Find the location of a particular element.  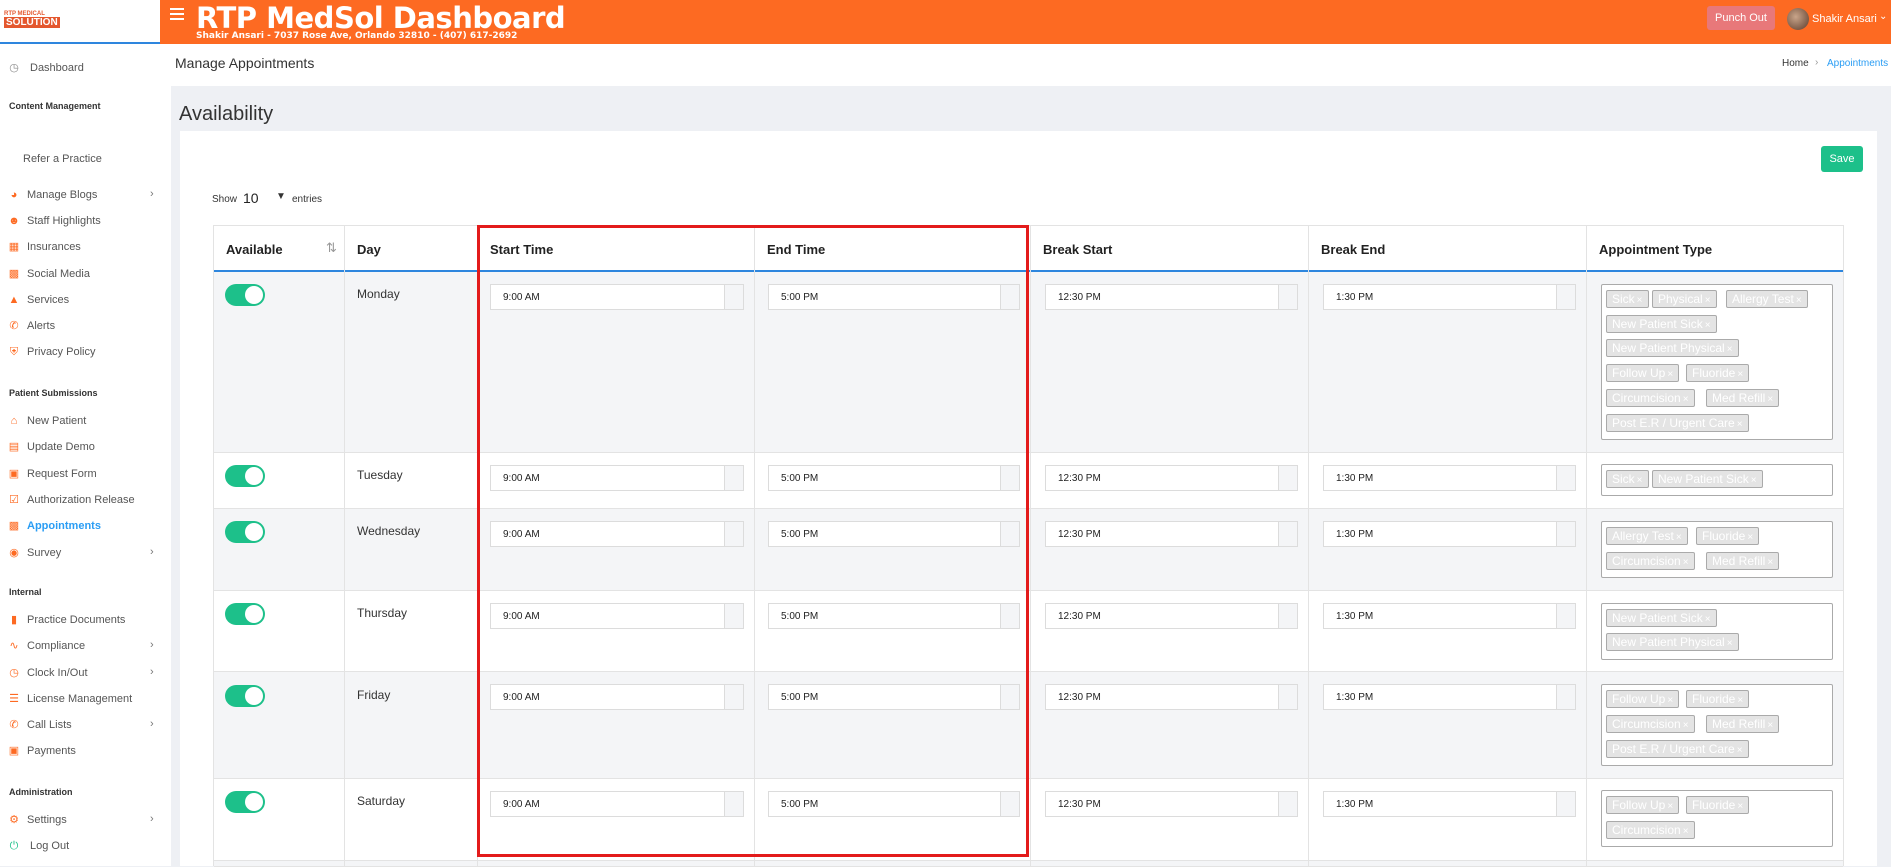

user-name: Shakir Ansari is located at coordinates (1844, 19).